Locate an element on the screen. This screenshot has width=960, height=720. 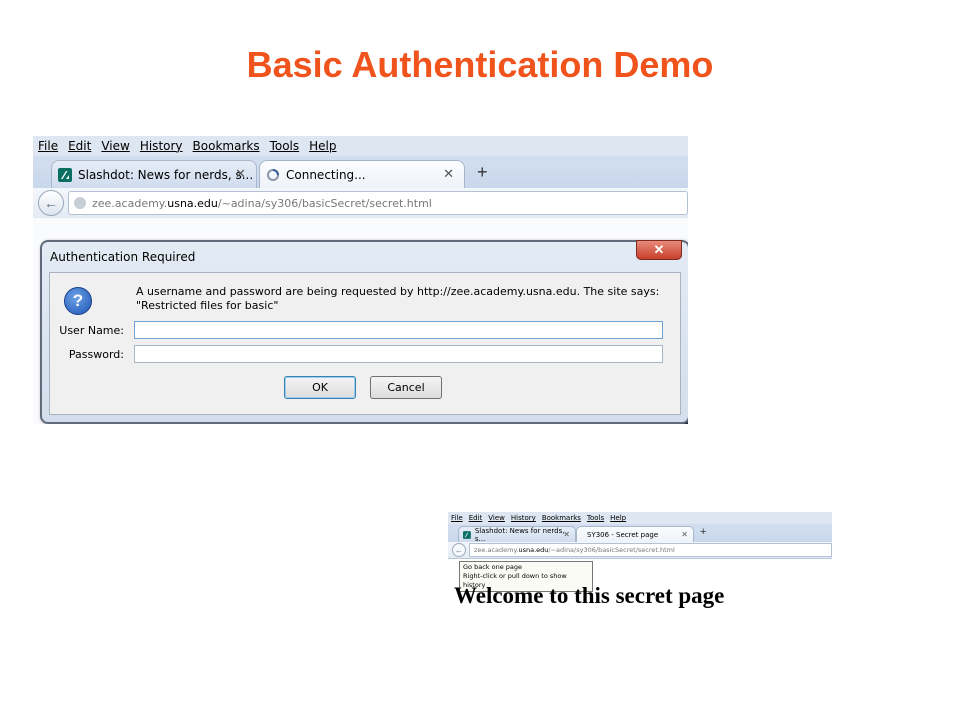
close-icon: ✕ is located at coordinates (659, 250).